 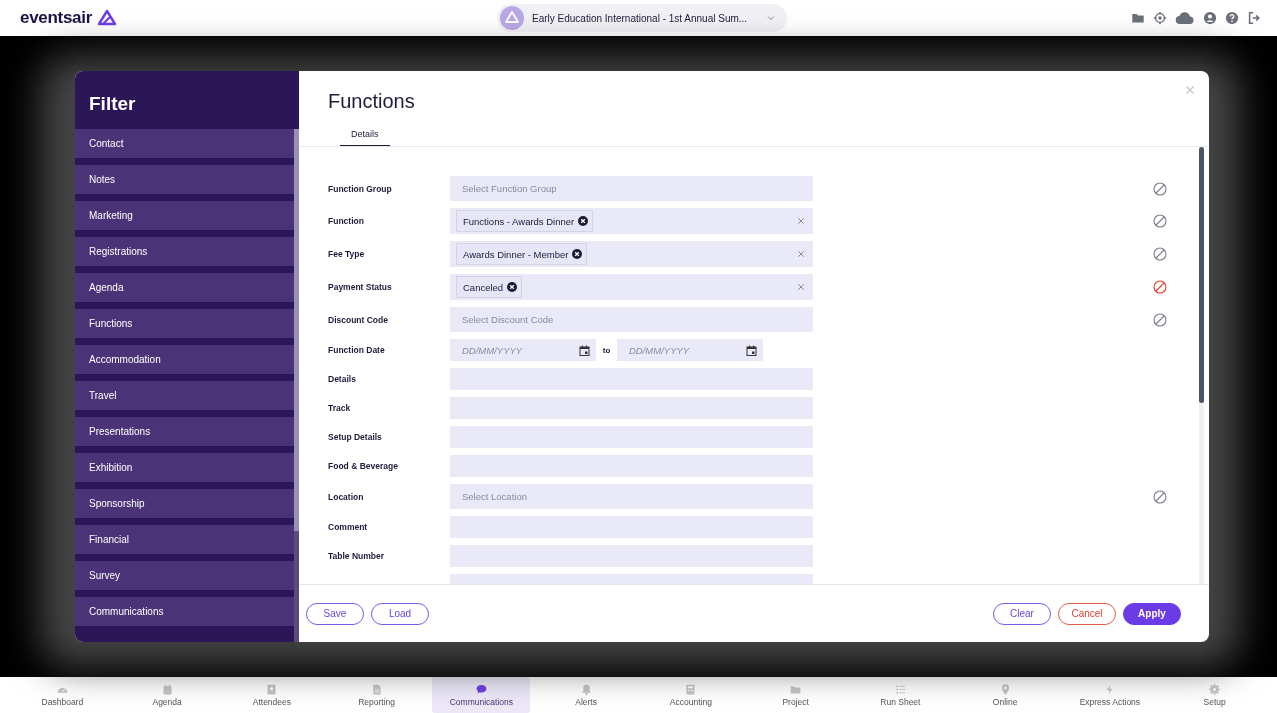 I want to click on filter-category-item: Survey, so click(x=184, y=575).